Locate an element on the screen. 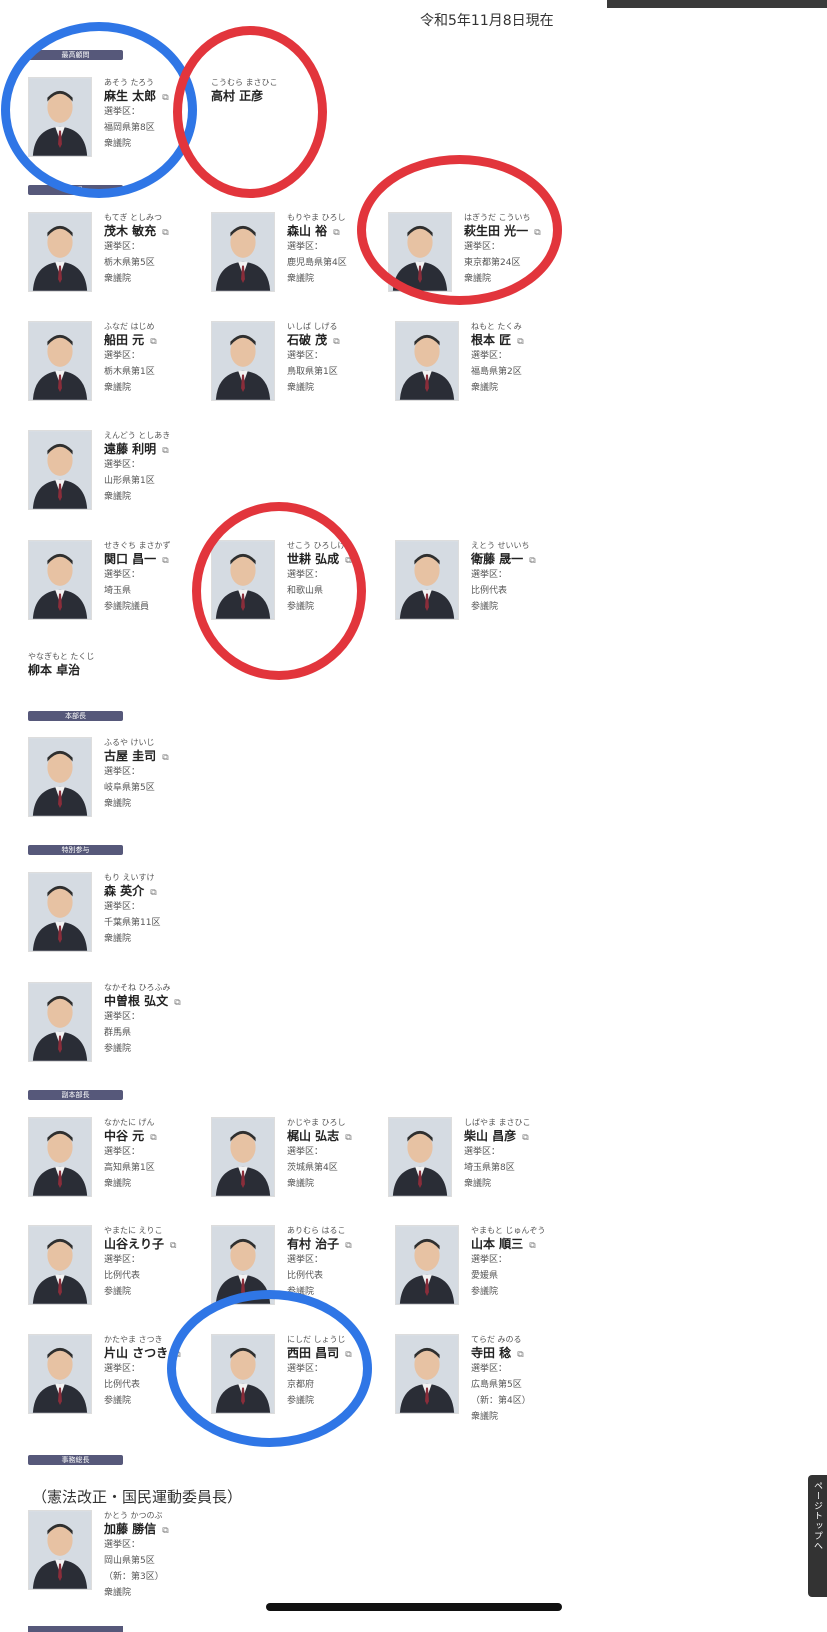 This screenshot has width=827, height=1632. member-info: かじやま ひろし 梶山 弘志 ⧉ 選挙区： 茨城県第4区 衆議院 is located at coordinates (342, 1154).